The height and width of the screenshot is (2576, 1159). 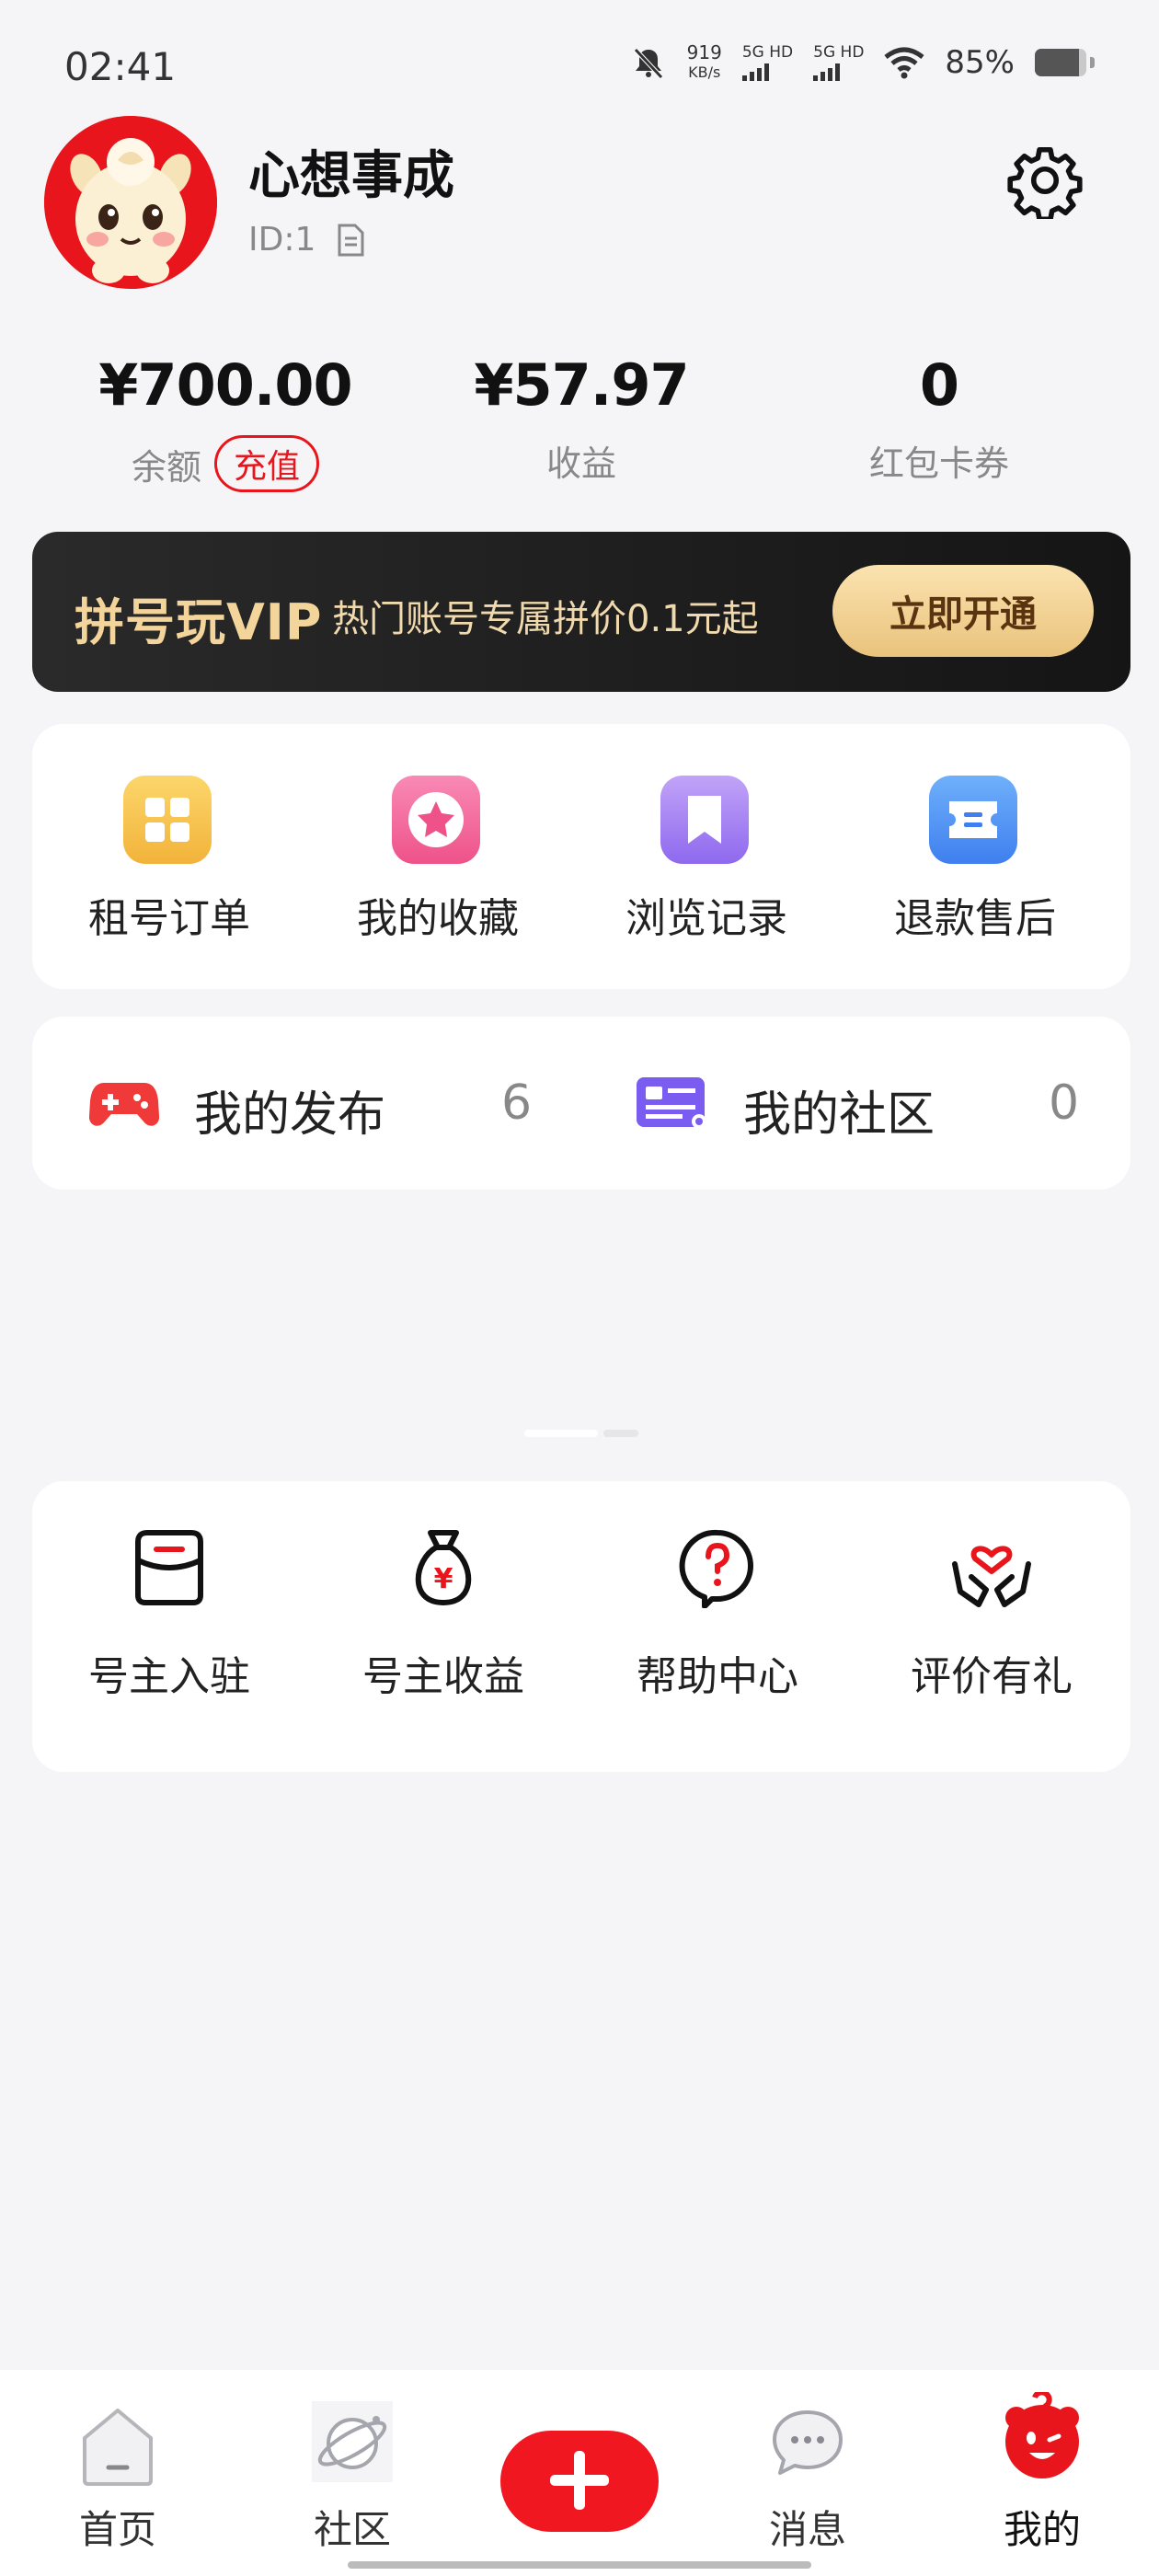 What do you see at coordinates (1092, 62) in the screenshot?
I see `battery-tip` at bounding box center [1092, 62].